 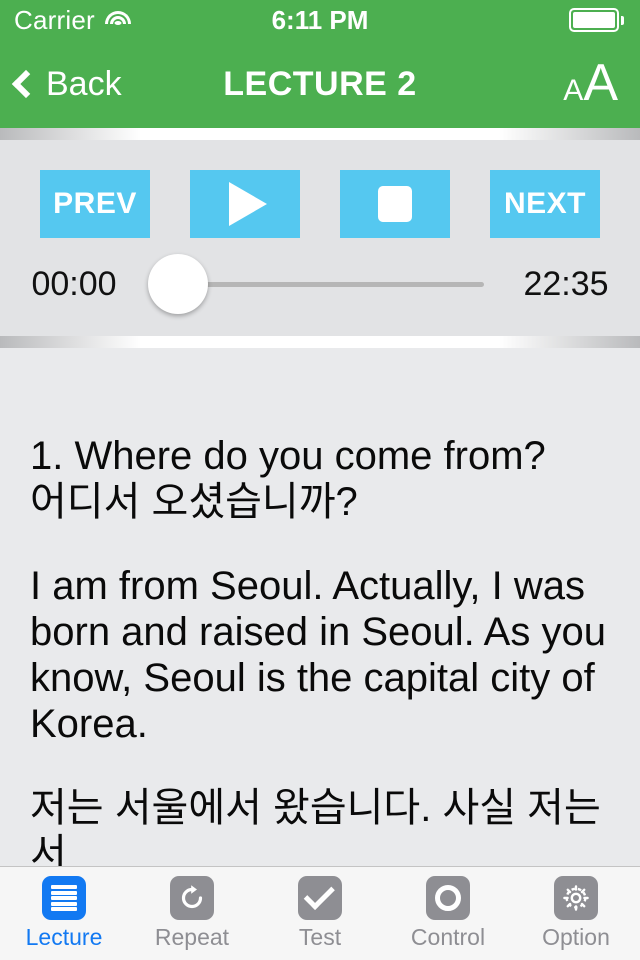 I want to click on progress-track, so click(x=330, y=284).